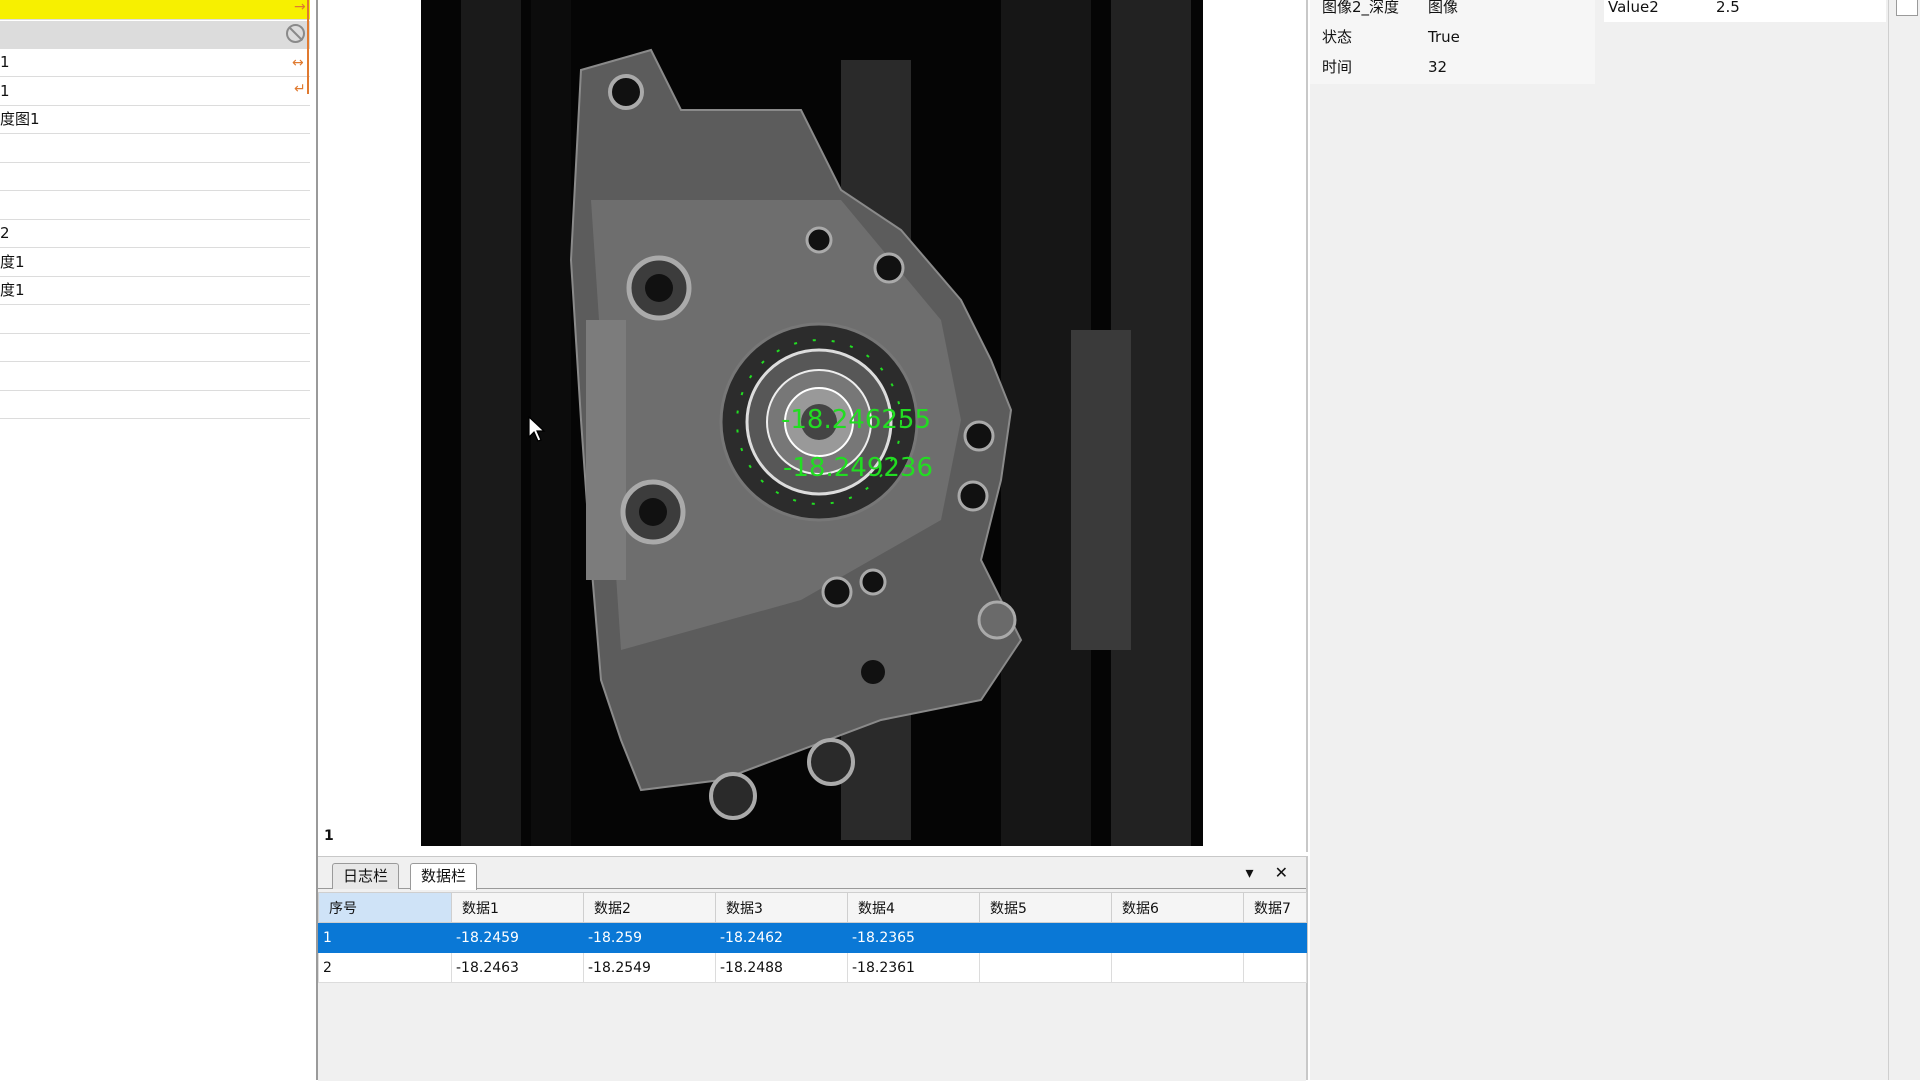  Describe the element at coordinates (913, 937) in the screenshot. I see `table-cell: -18.2365` at that location.